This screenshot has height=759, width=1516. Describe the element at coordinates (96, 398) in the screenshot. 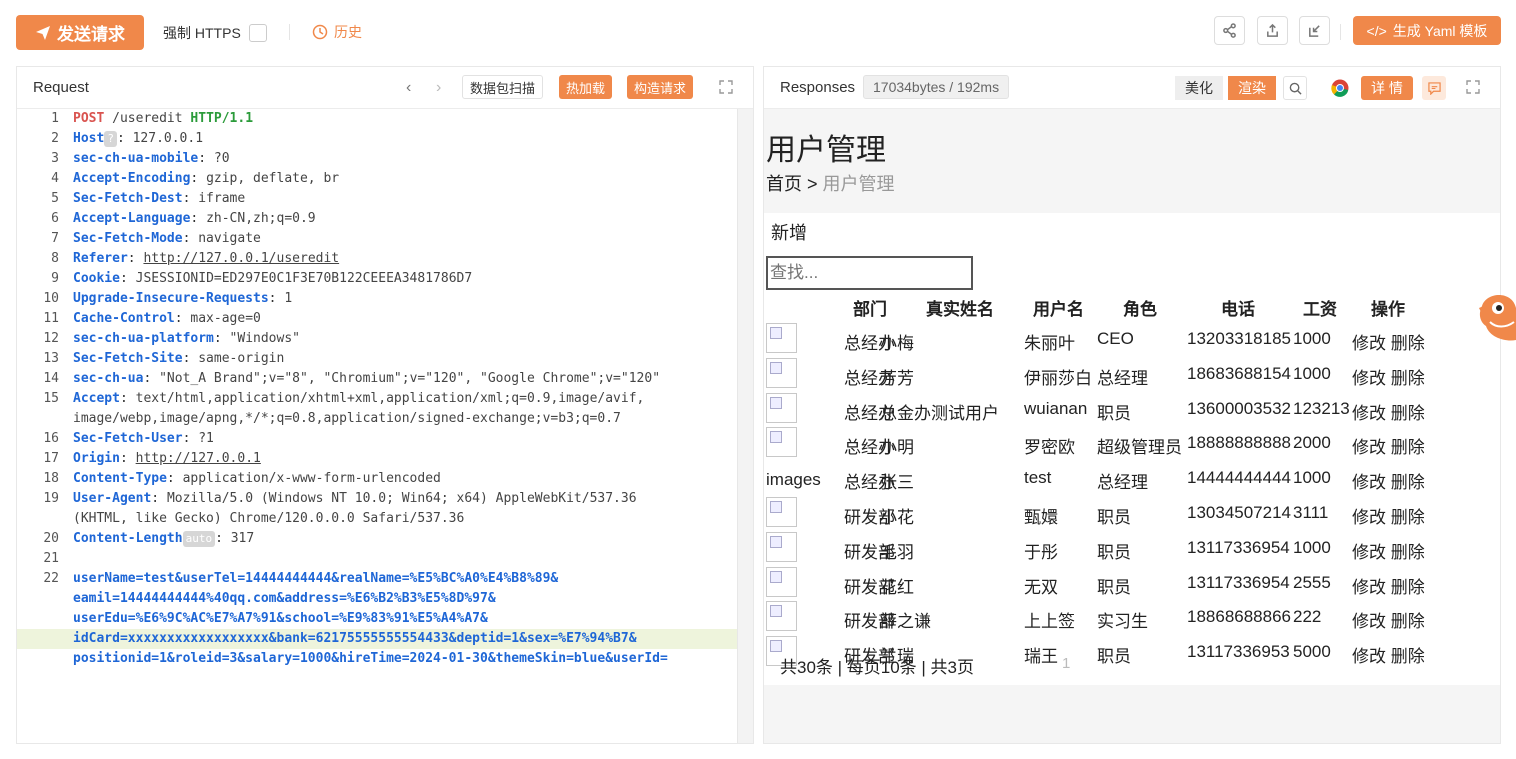

I see `header-key: Accept` at that location.